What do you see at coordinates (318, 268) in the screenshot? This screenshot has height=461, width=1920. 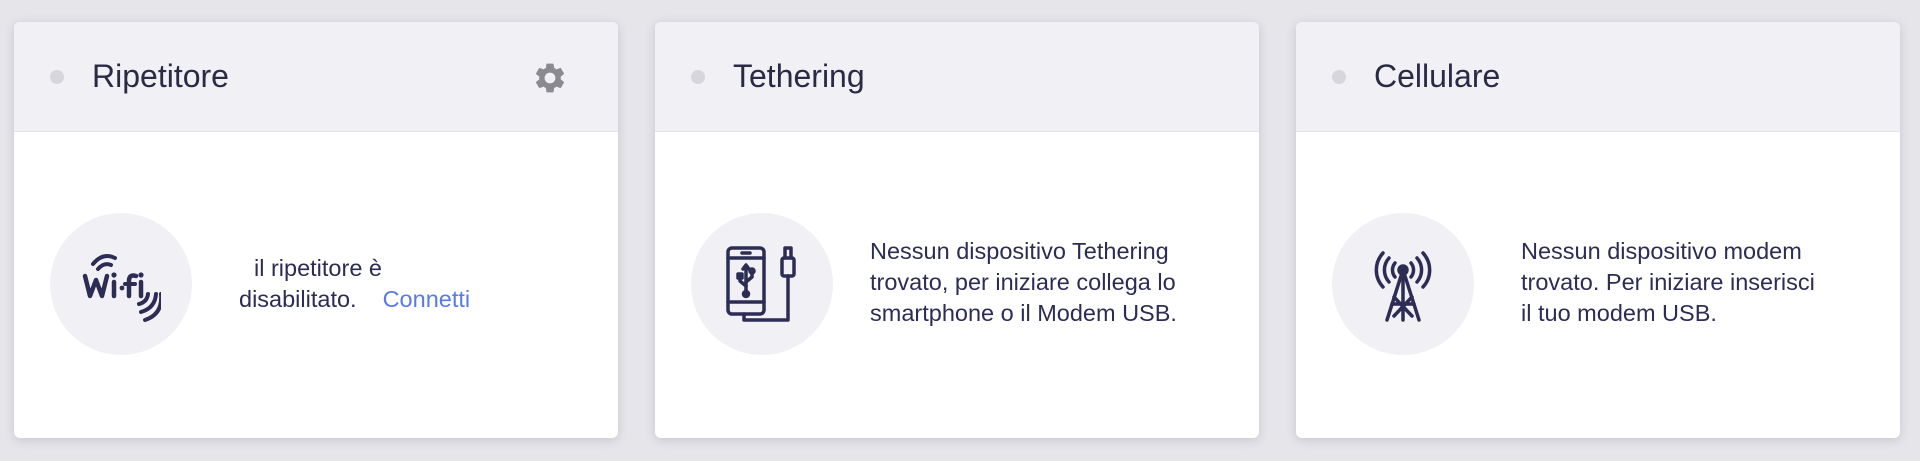 I see `message-line: il ripetitore è` at bounding box center [318, 268].